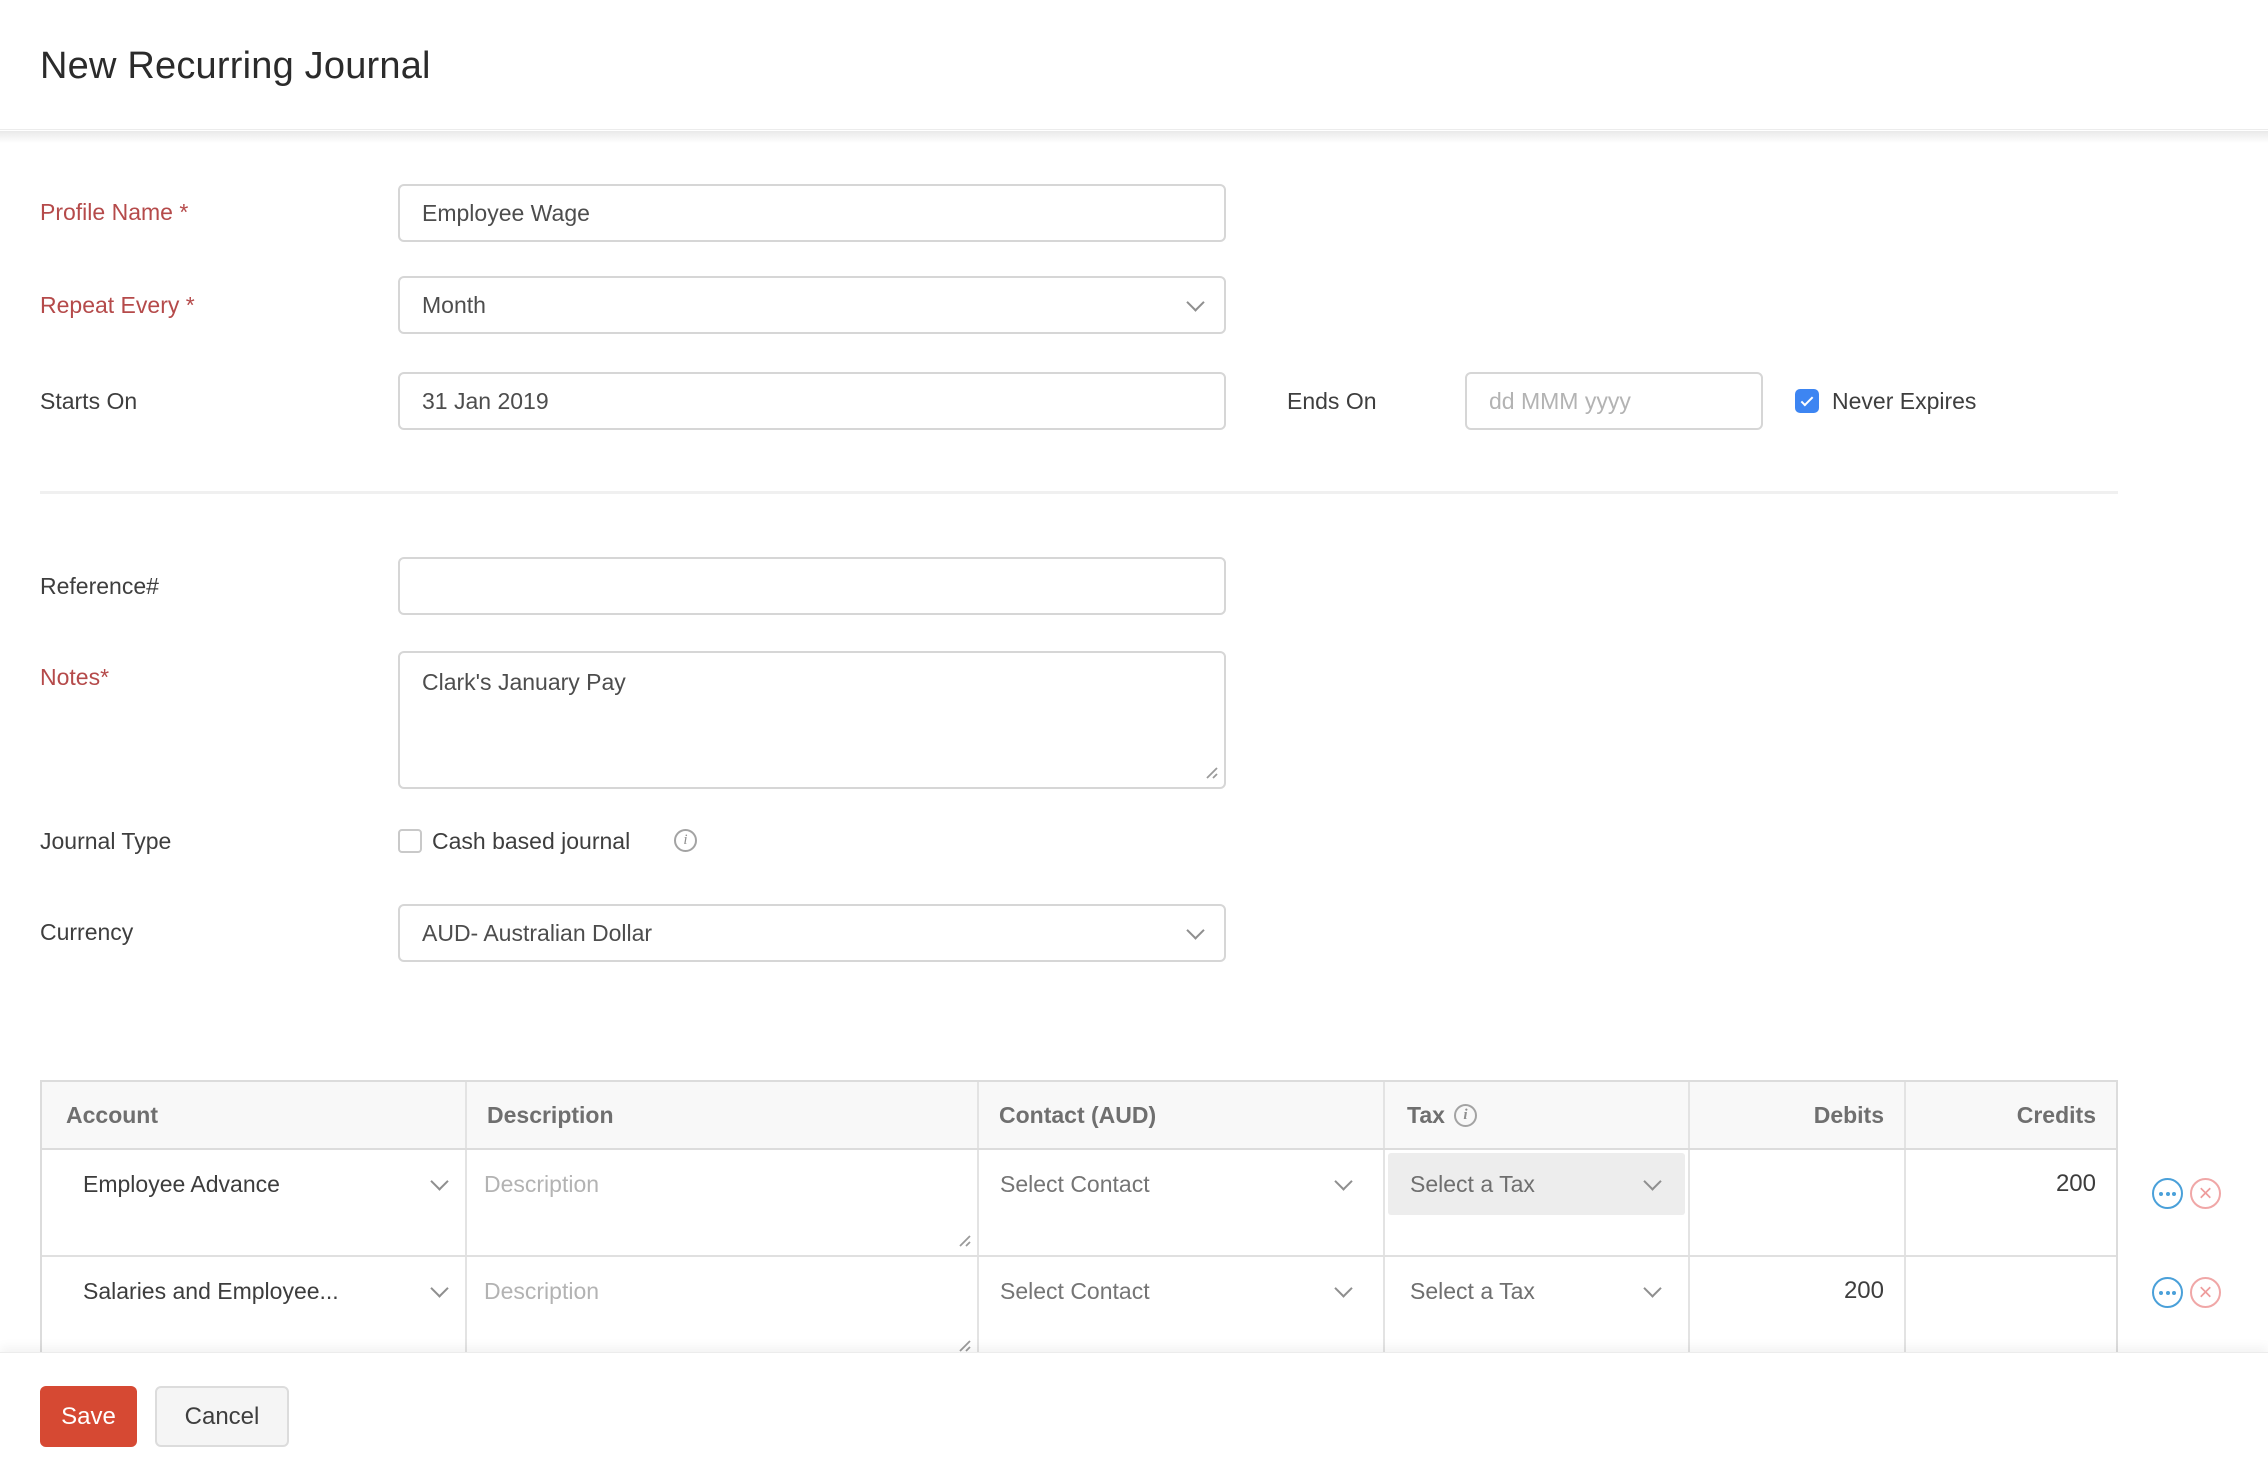 The width and height of the screenshot is (2268, 1478). What do you see at coordinates (222, 1416) in the screenshot?
I see `cancel-button: Cancel` at bounding box center [222, 1416].